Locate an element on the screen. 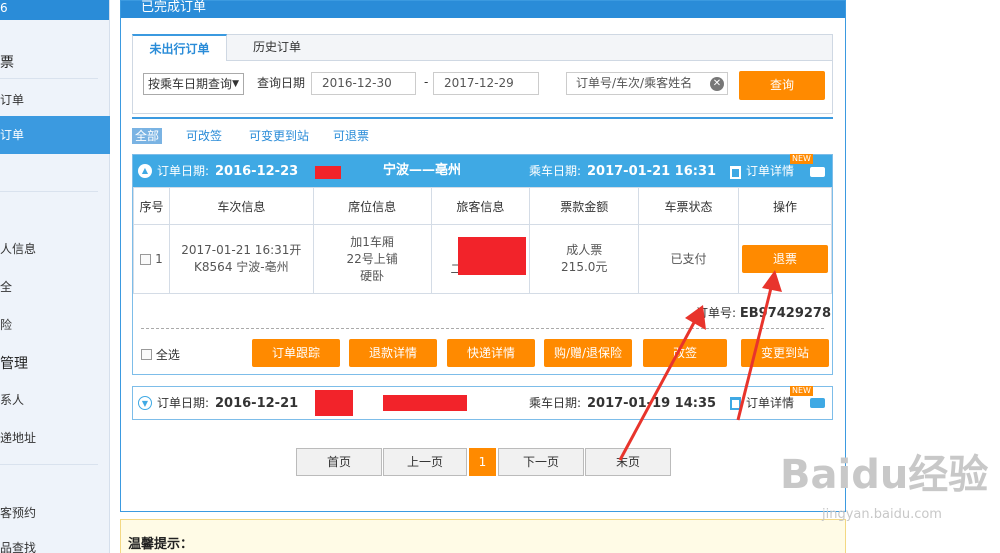 This screenshot has width=1000, height=553. tab-upcoming-orders: 未出行订单 is located at coordinates (179, 47).